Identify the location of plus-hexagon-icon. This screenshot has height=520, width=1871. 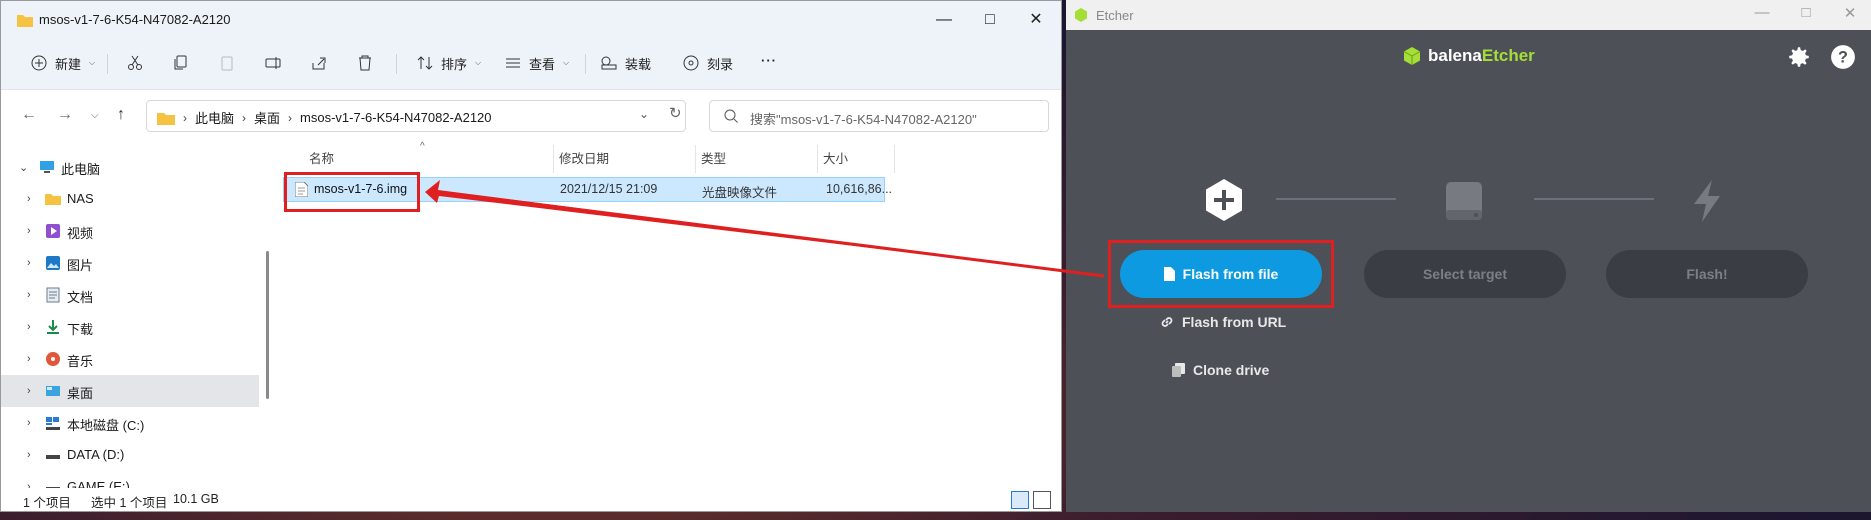
(1224, 200).